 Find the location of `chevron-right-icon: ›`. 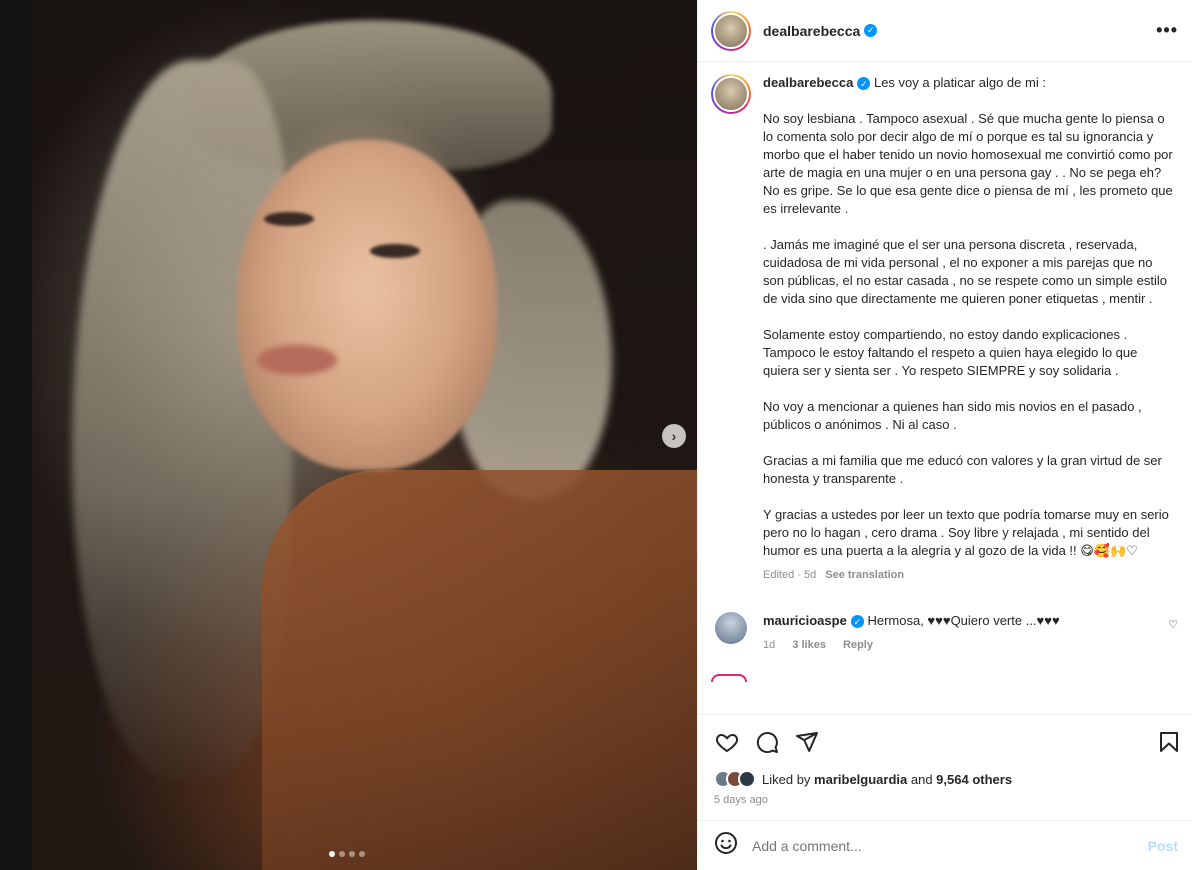

chevron-right-icon: › is located at coordinates (674, 436).